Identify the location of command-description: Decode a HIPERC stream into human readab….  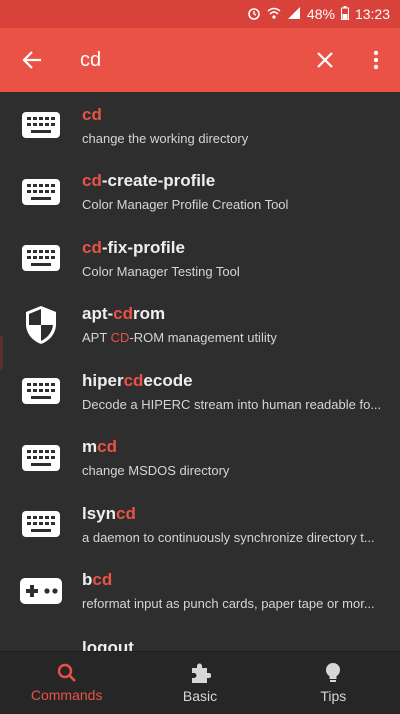
(232, 404).